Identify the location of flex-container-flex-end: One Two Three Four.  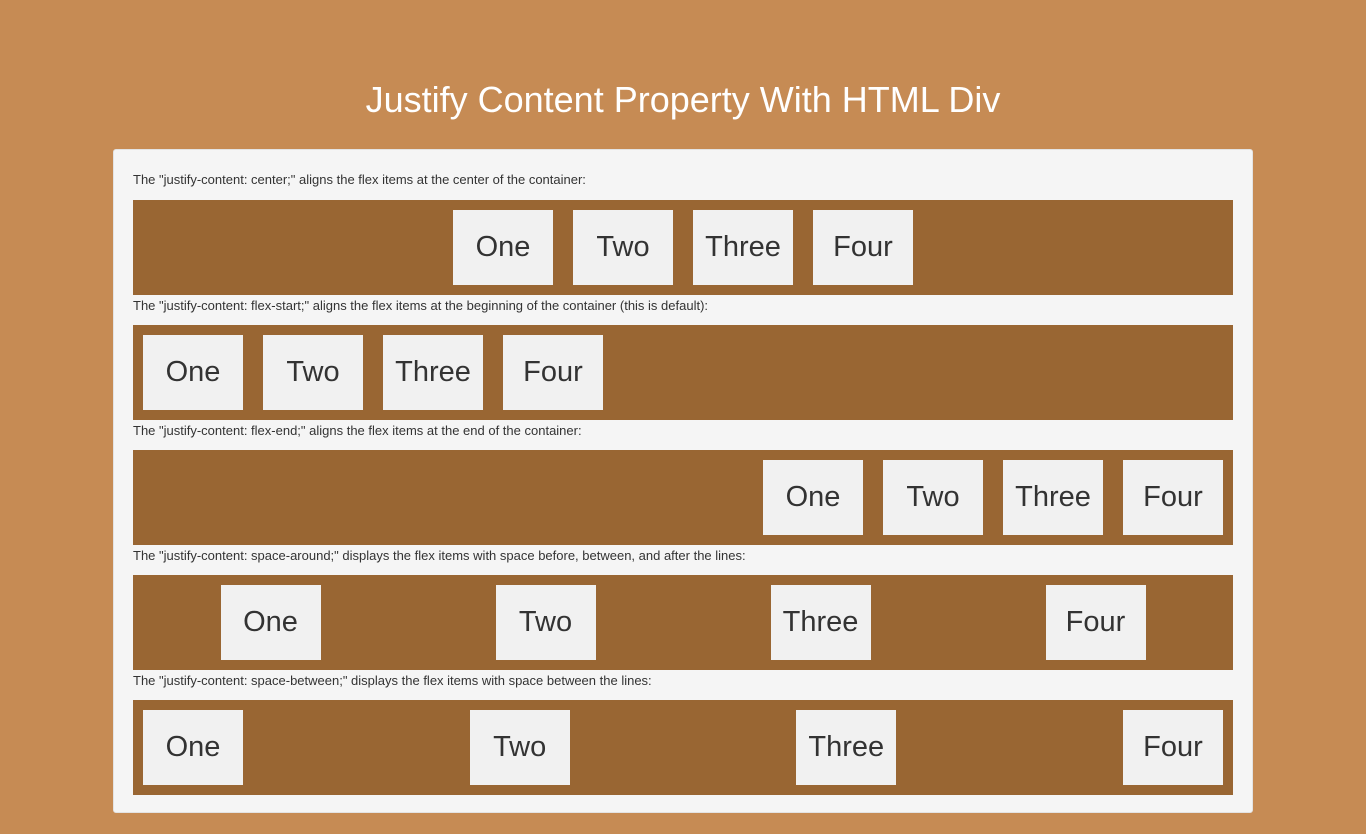
(683, 497).